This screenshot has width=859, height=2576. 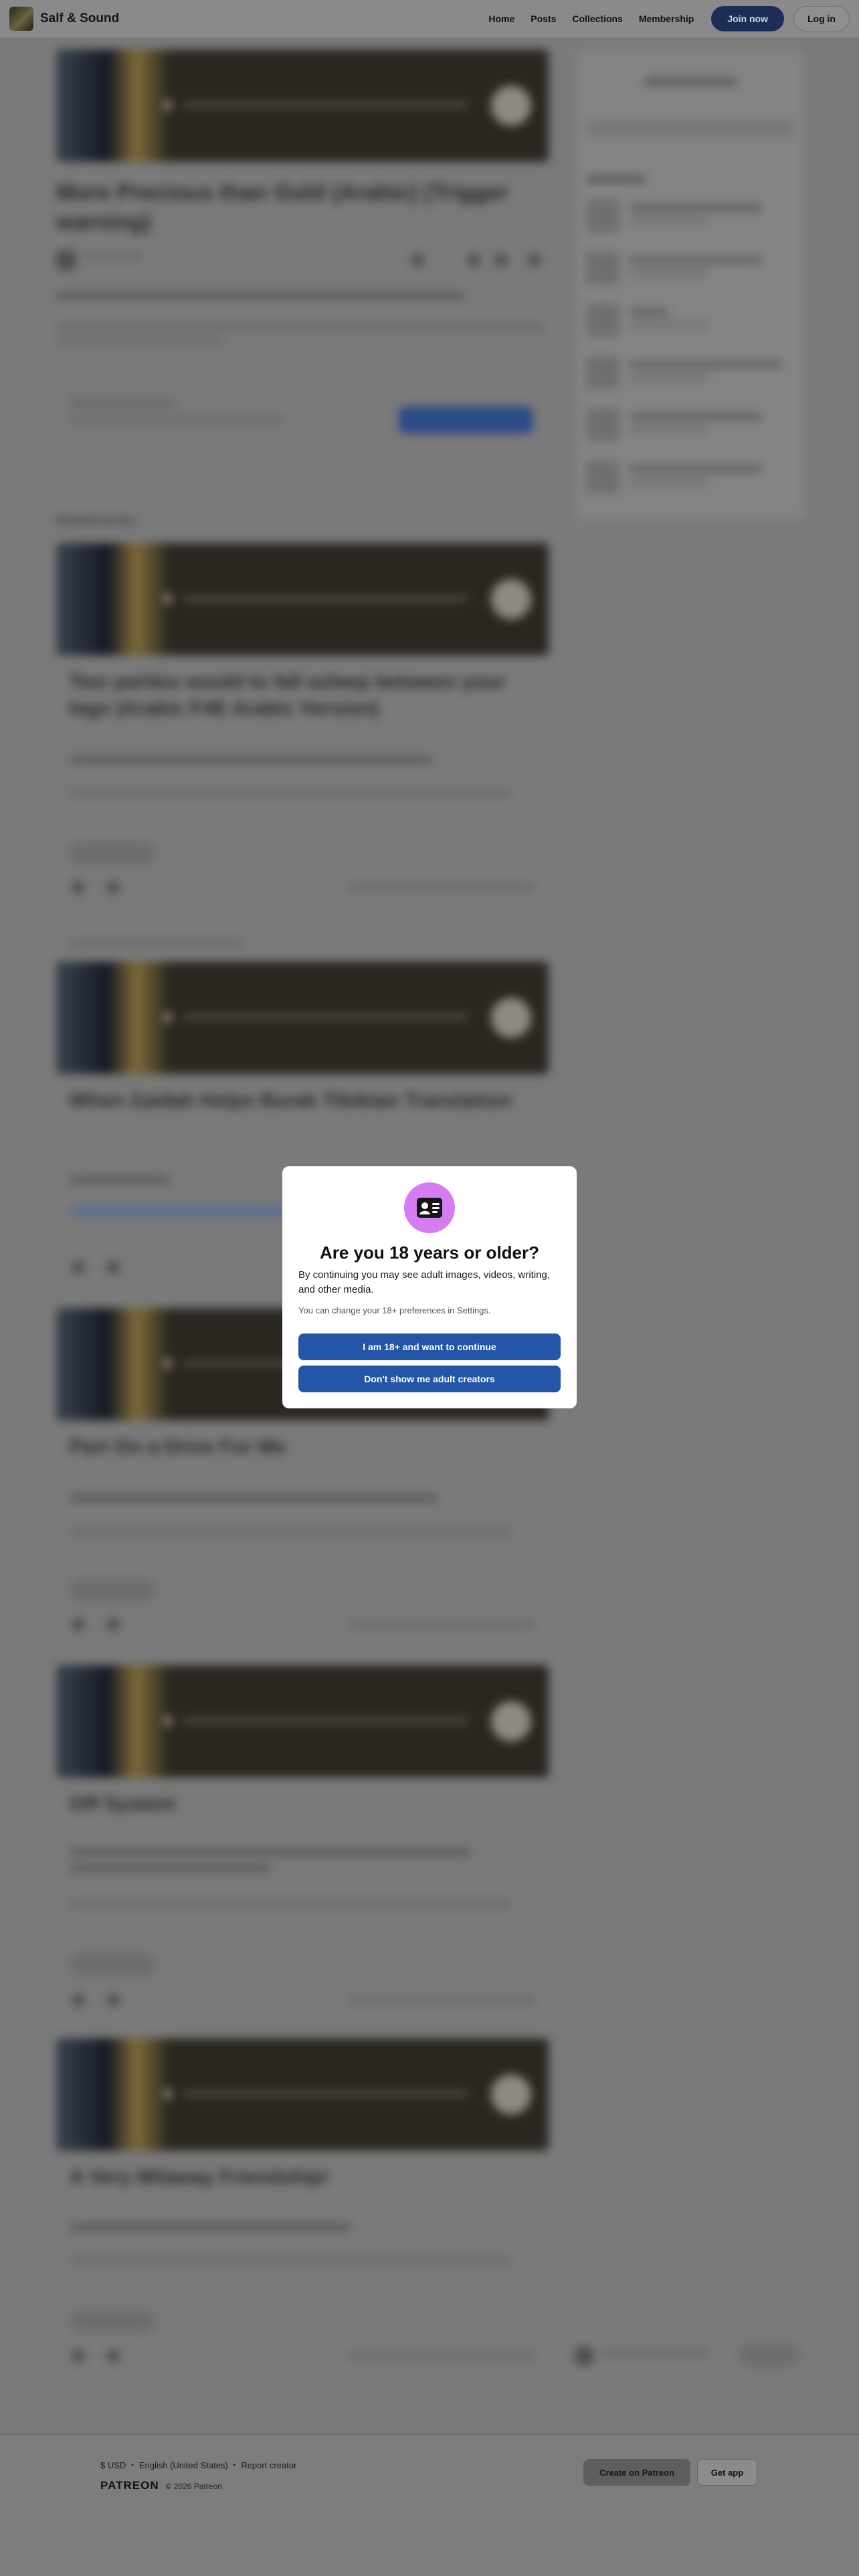 I want to click on section-label: Related posts, so click(x=96, y=520).